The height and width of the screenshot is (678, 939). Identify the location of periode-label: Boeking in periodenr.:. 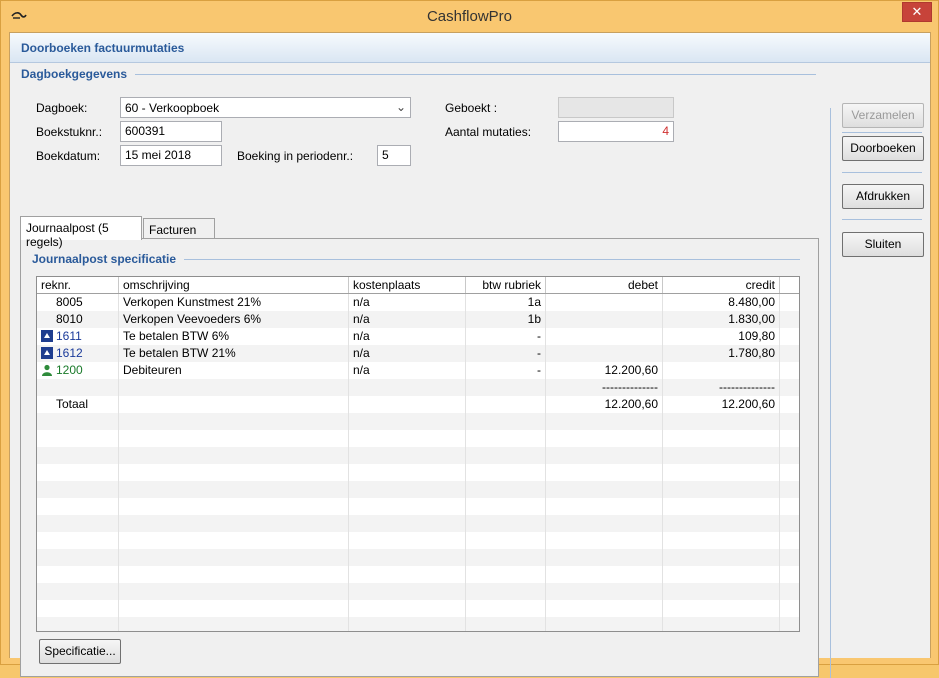
(295, 156).